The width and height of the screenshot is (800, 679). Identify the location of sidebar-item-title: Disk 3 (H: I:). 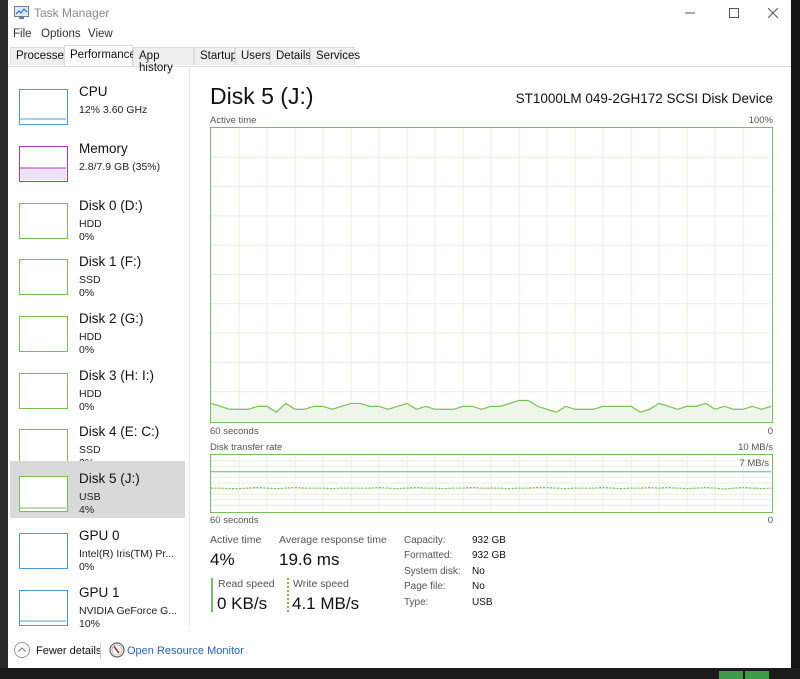
(117, 375).